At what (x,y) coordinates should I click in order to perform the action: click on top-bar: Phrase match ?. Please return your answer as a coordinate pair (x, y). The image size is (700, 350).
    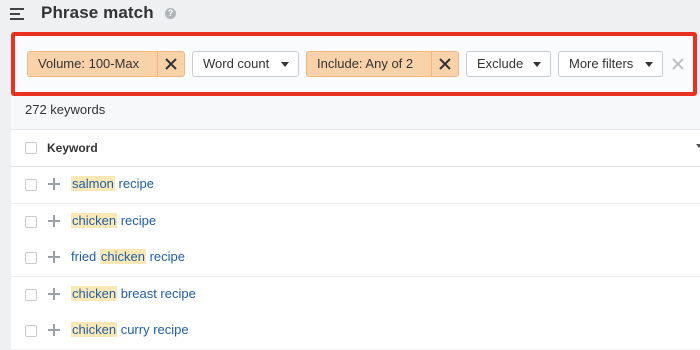
    Looking at the image, I should click on (350, 14).